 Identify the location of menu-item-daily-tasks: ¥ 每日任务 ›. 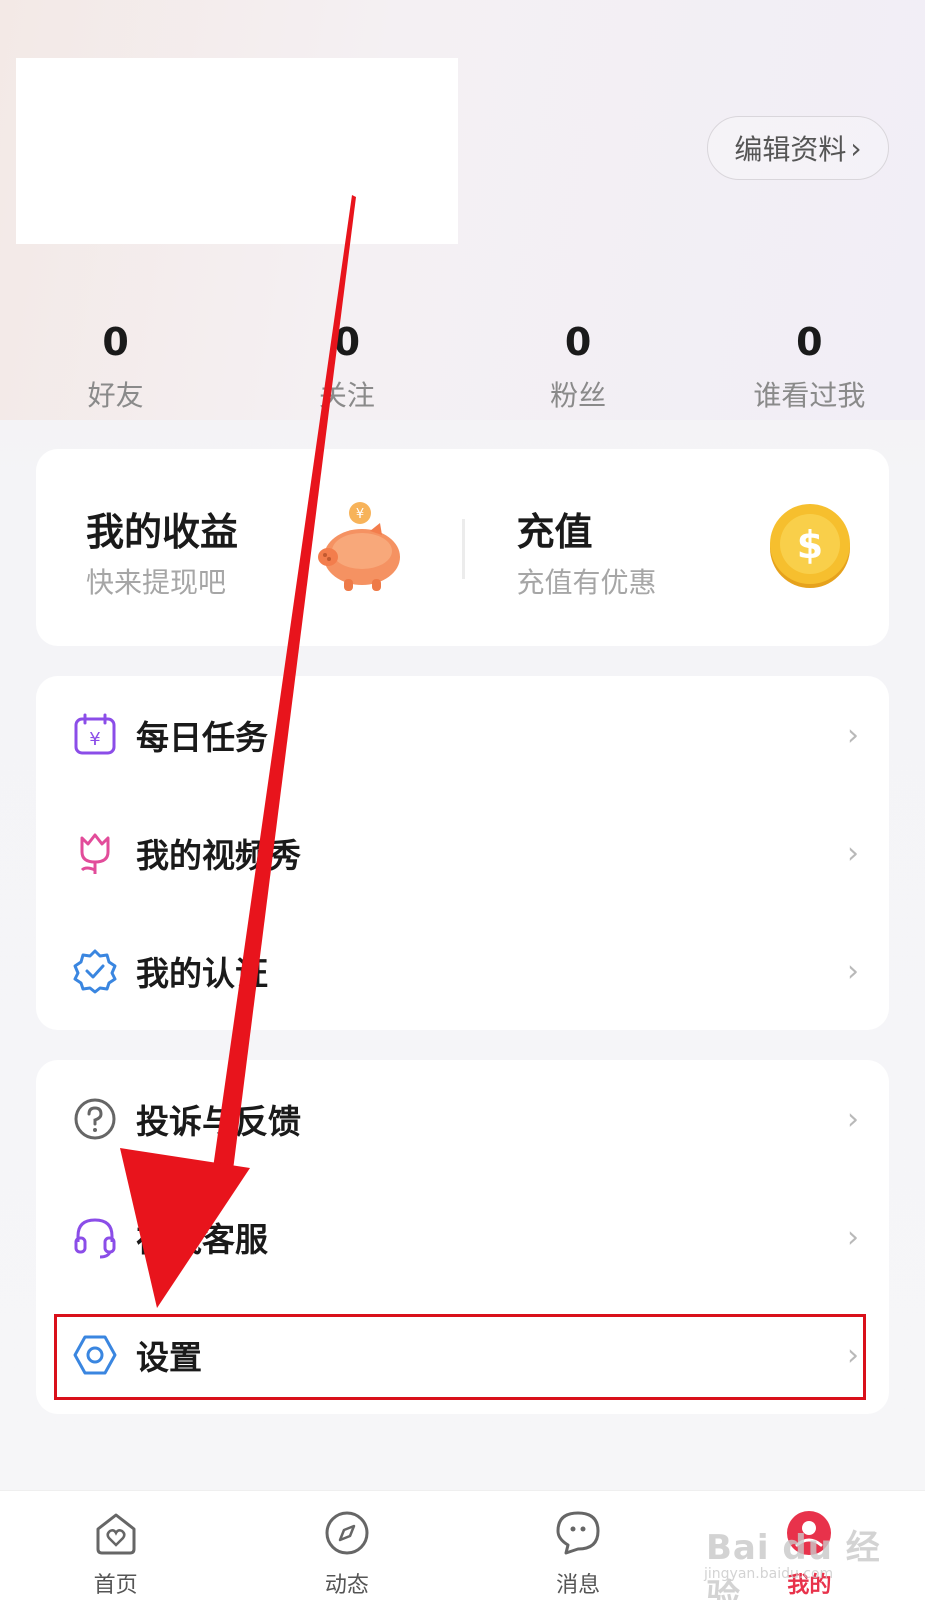
(462, 735).